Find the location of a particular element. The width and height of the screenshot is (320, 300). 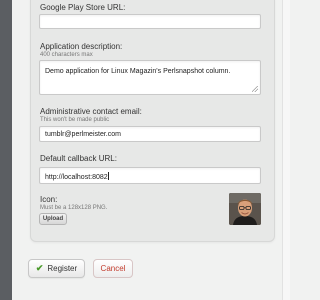

admin-email-hint: This won't be made public is located at coordinates (75, 120).